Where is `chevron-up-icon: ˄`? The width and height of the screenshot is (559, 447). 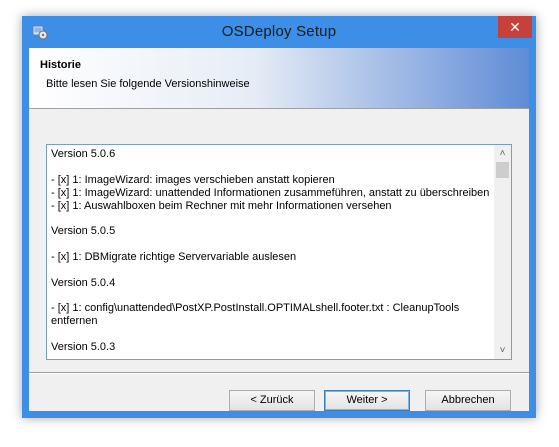
chevron-up-icon: ˄ is located at coordinates (502, 153).